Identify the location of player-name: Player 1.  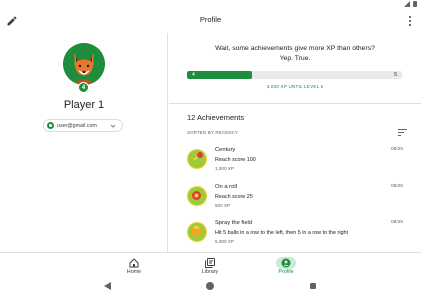
(84, 105).